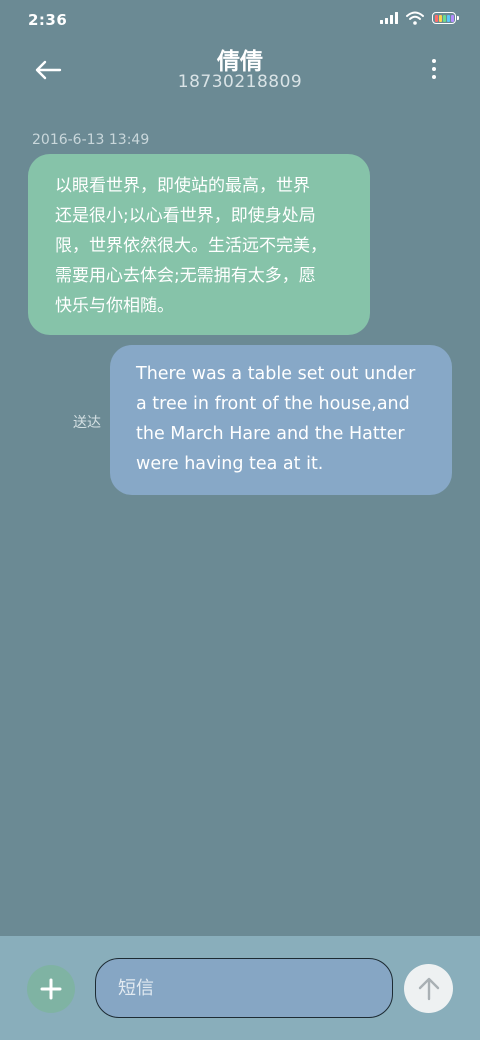 The height and width of the screenshot is (1040, 480). I want to click on status-icons, so click(419, 18).